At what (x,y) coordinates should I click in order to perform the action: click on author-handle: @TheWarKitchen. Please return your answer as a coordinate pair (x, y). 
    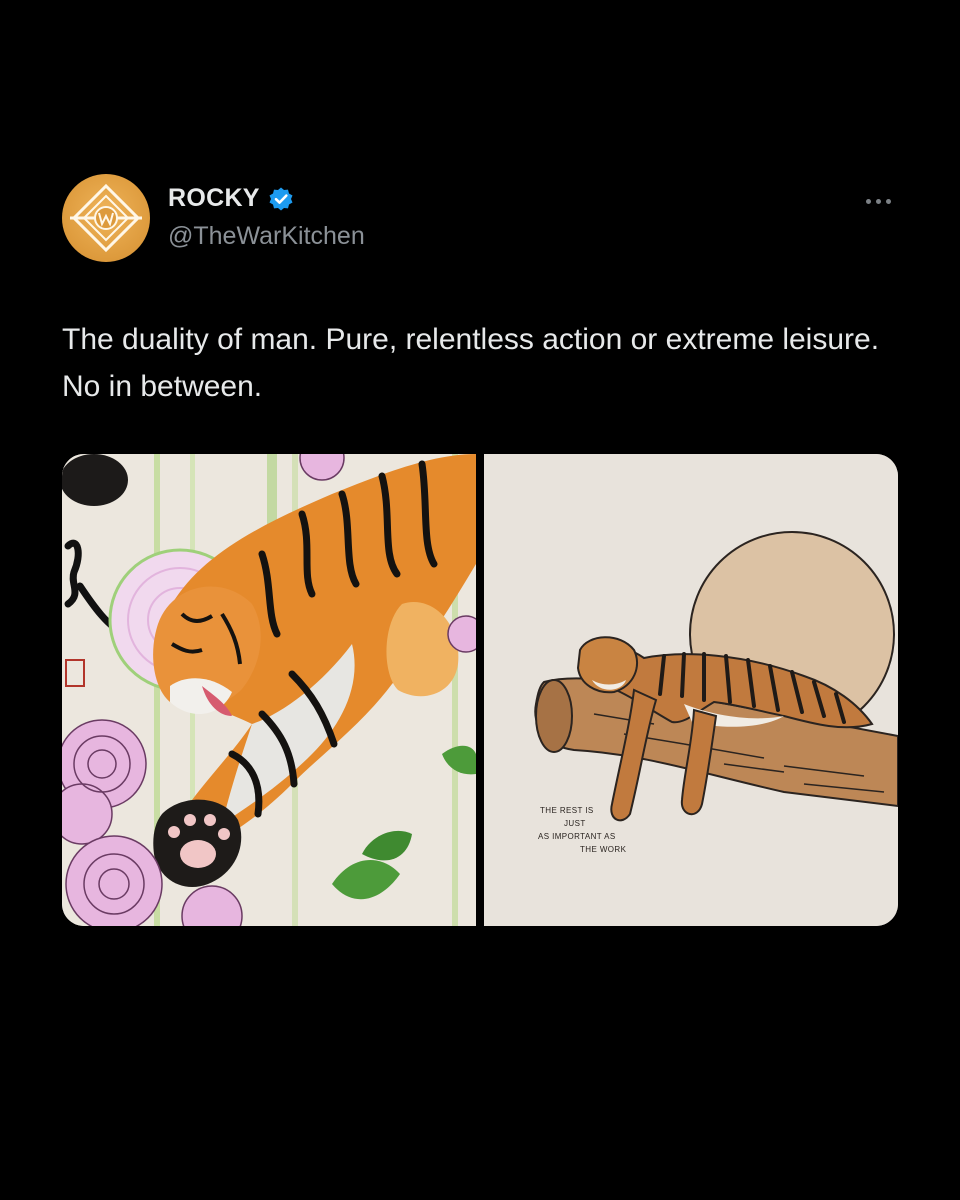
    Looking at the image, I should click on (266, 236).